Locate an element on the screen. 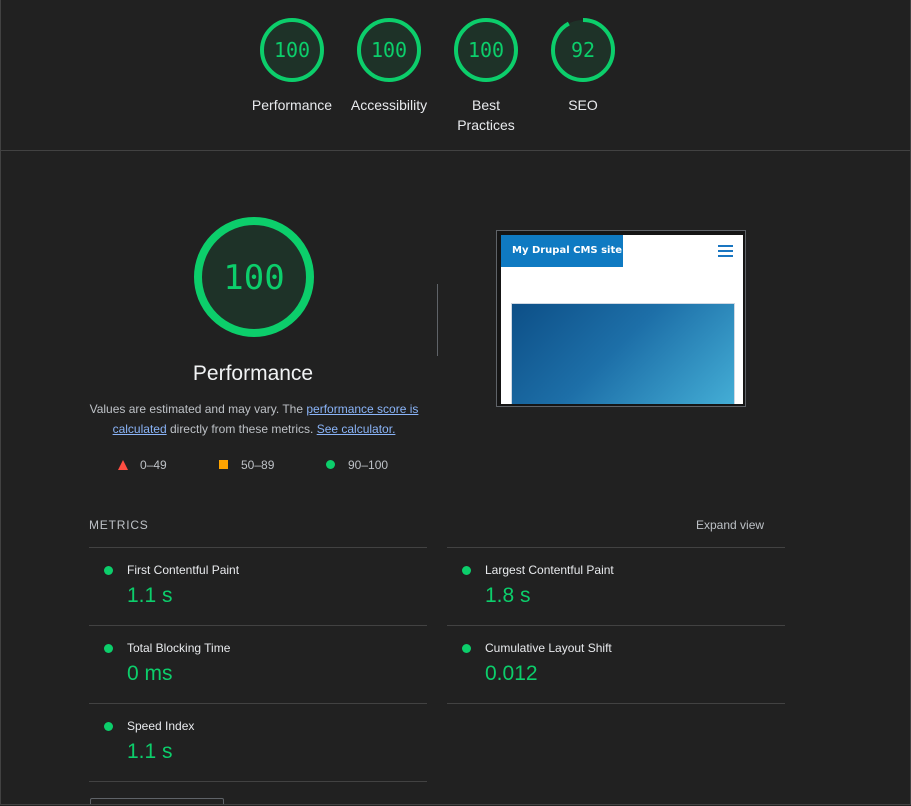  gauge-performance: 100 Performance is located at coordinates (292, 65).